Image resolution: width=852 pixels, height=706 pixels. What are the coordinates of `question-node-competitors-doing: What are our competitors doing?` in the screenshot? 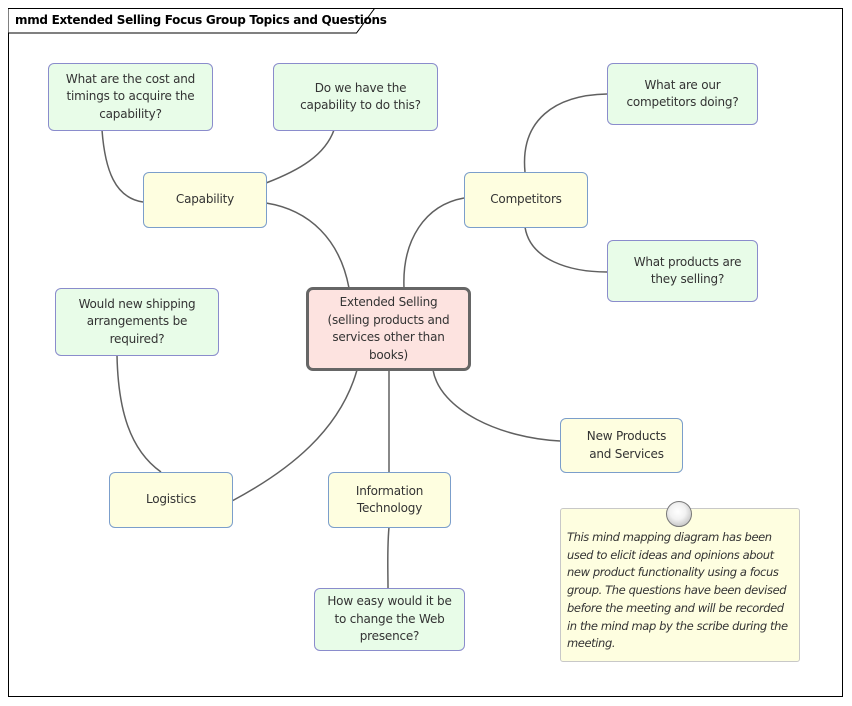 It's located at (682, 94).